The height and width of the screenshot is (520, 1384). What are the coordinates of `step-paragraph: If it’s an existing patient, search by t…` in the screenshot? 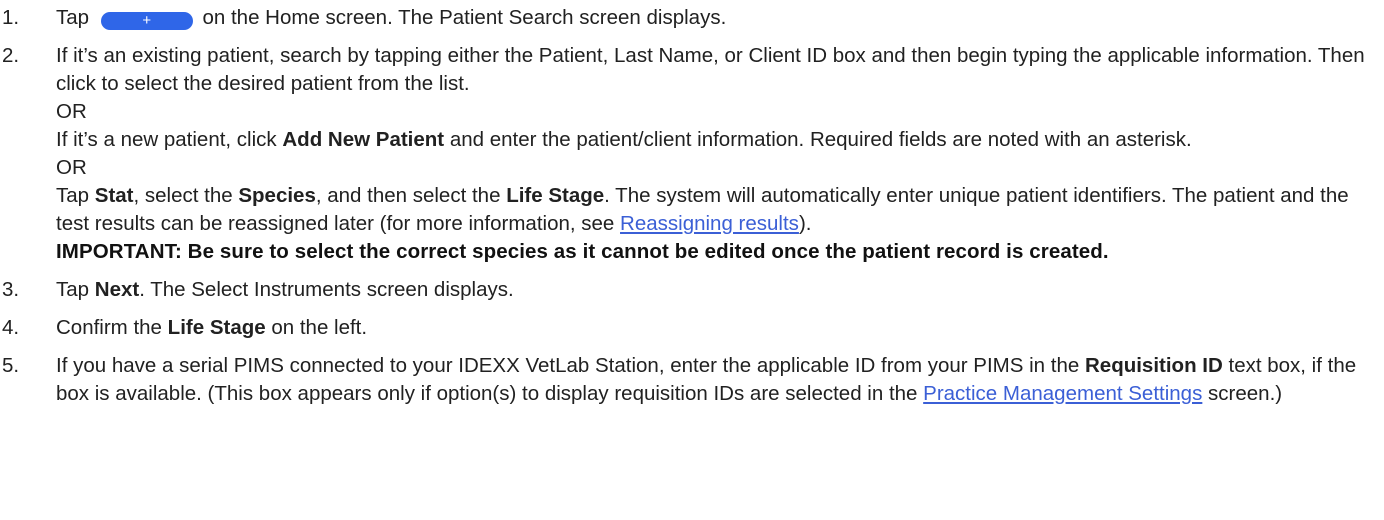 It's located at (710, 69).